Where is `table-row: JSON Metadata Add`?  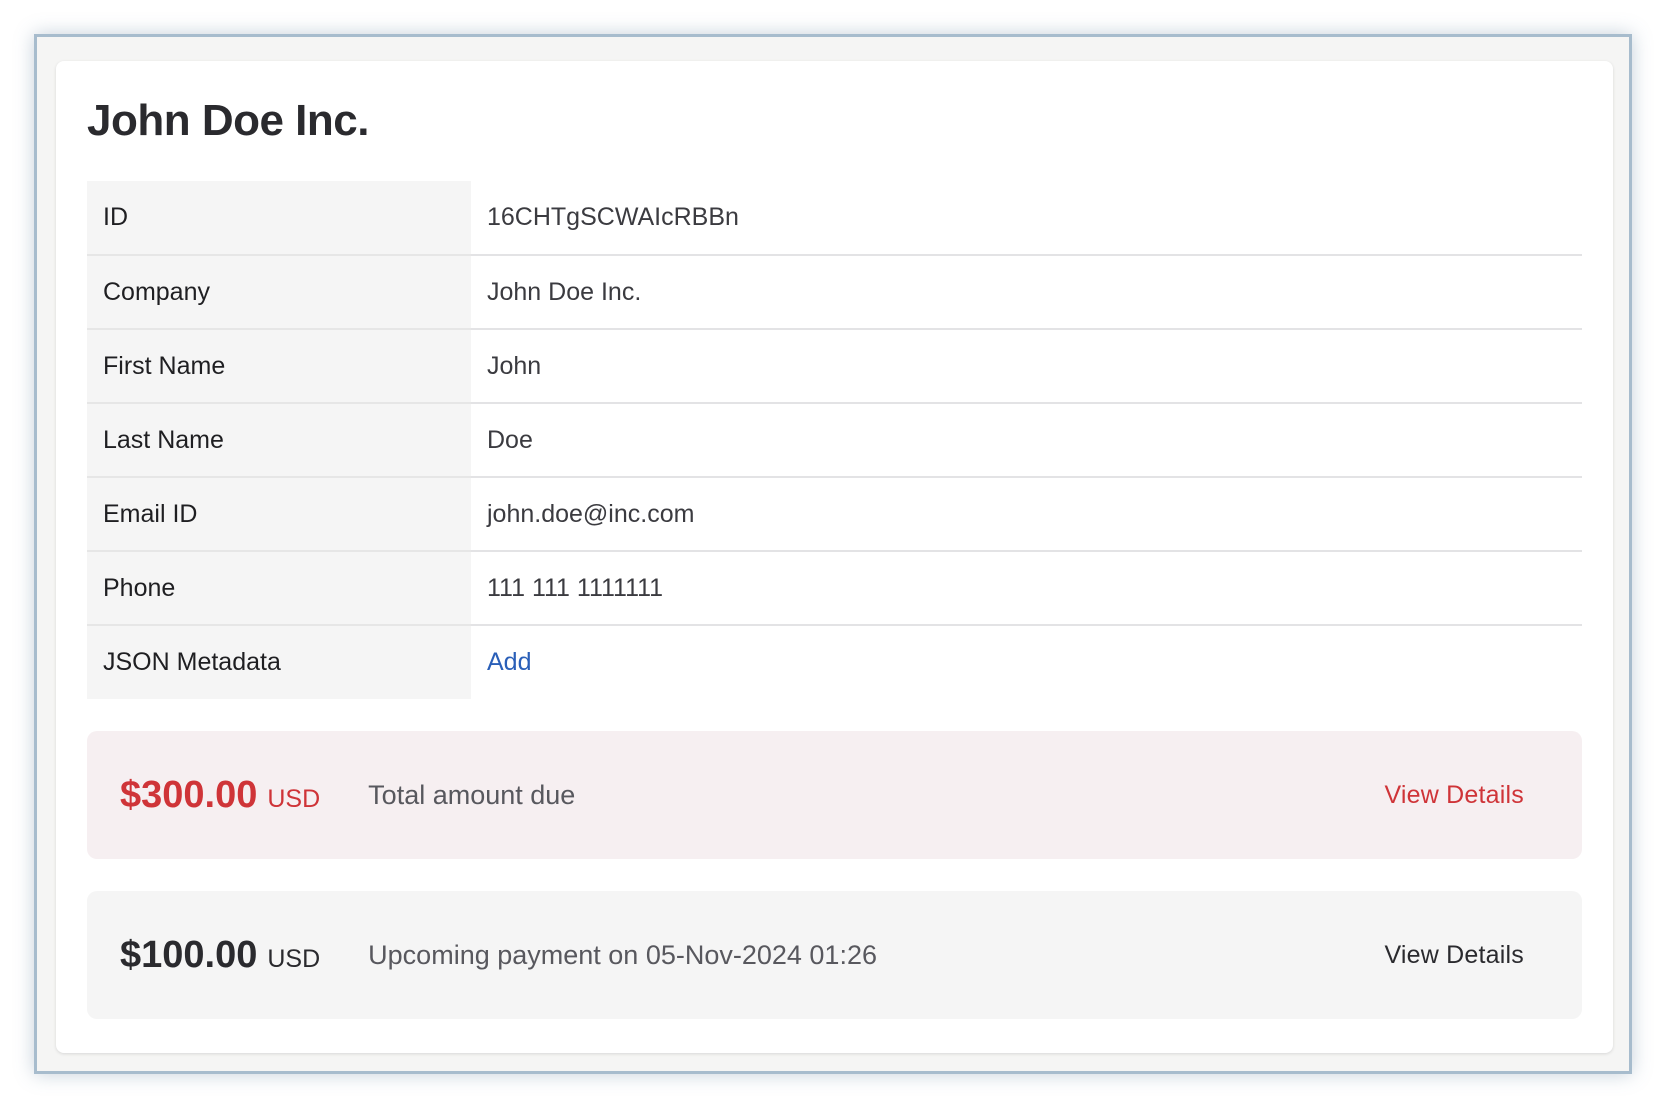
table-row: JSON Metadata Add is located at coordinates (834, 662).